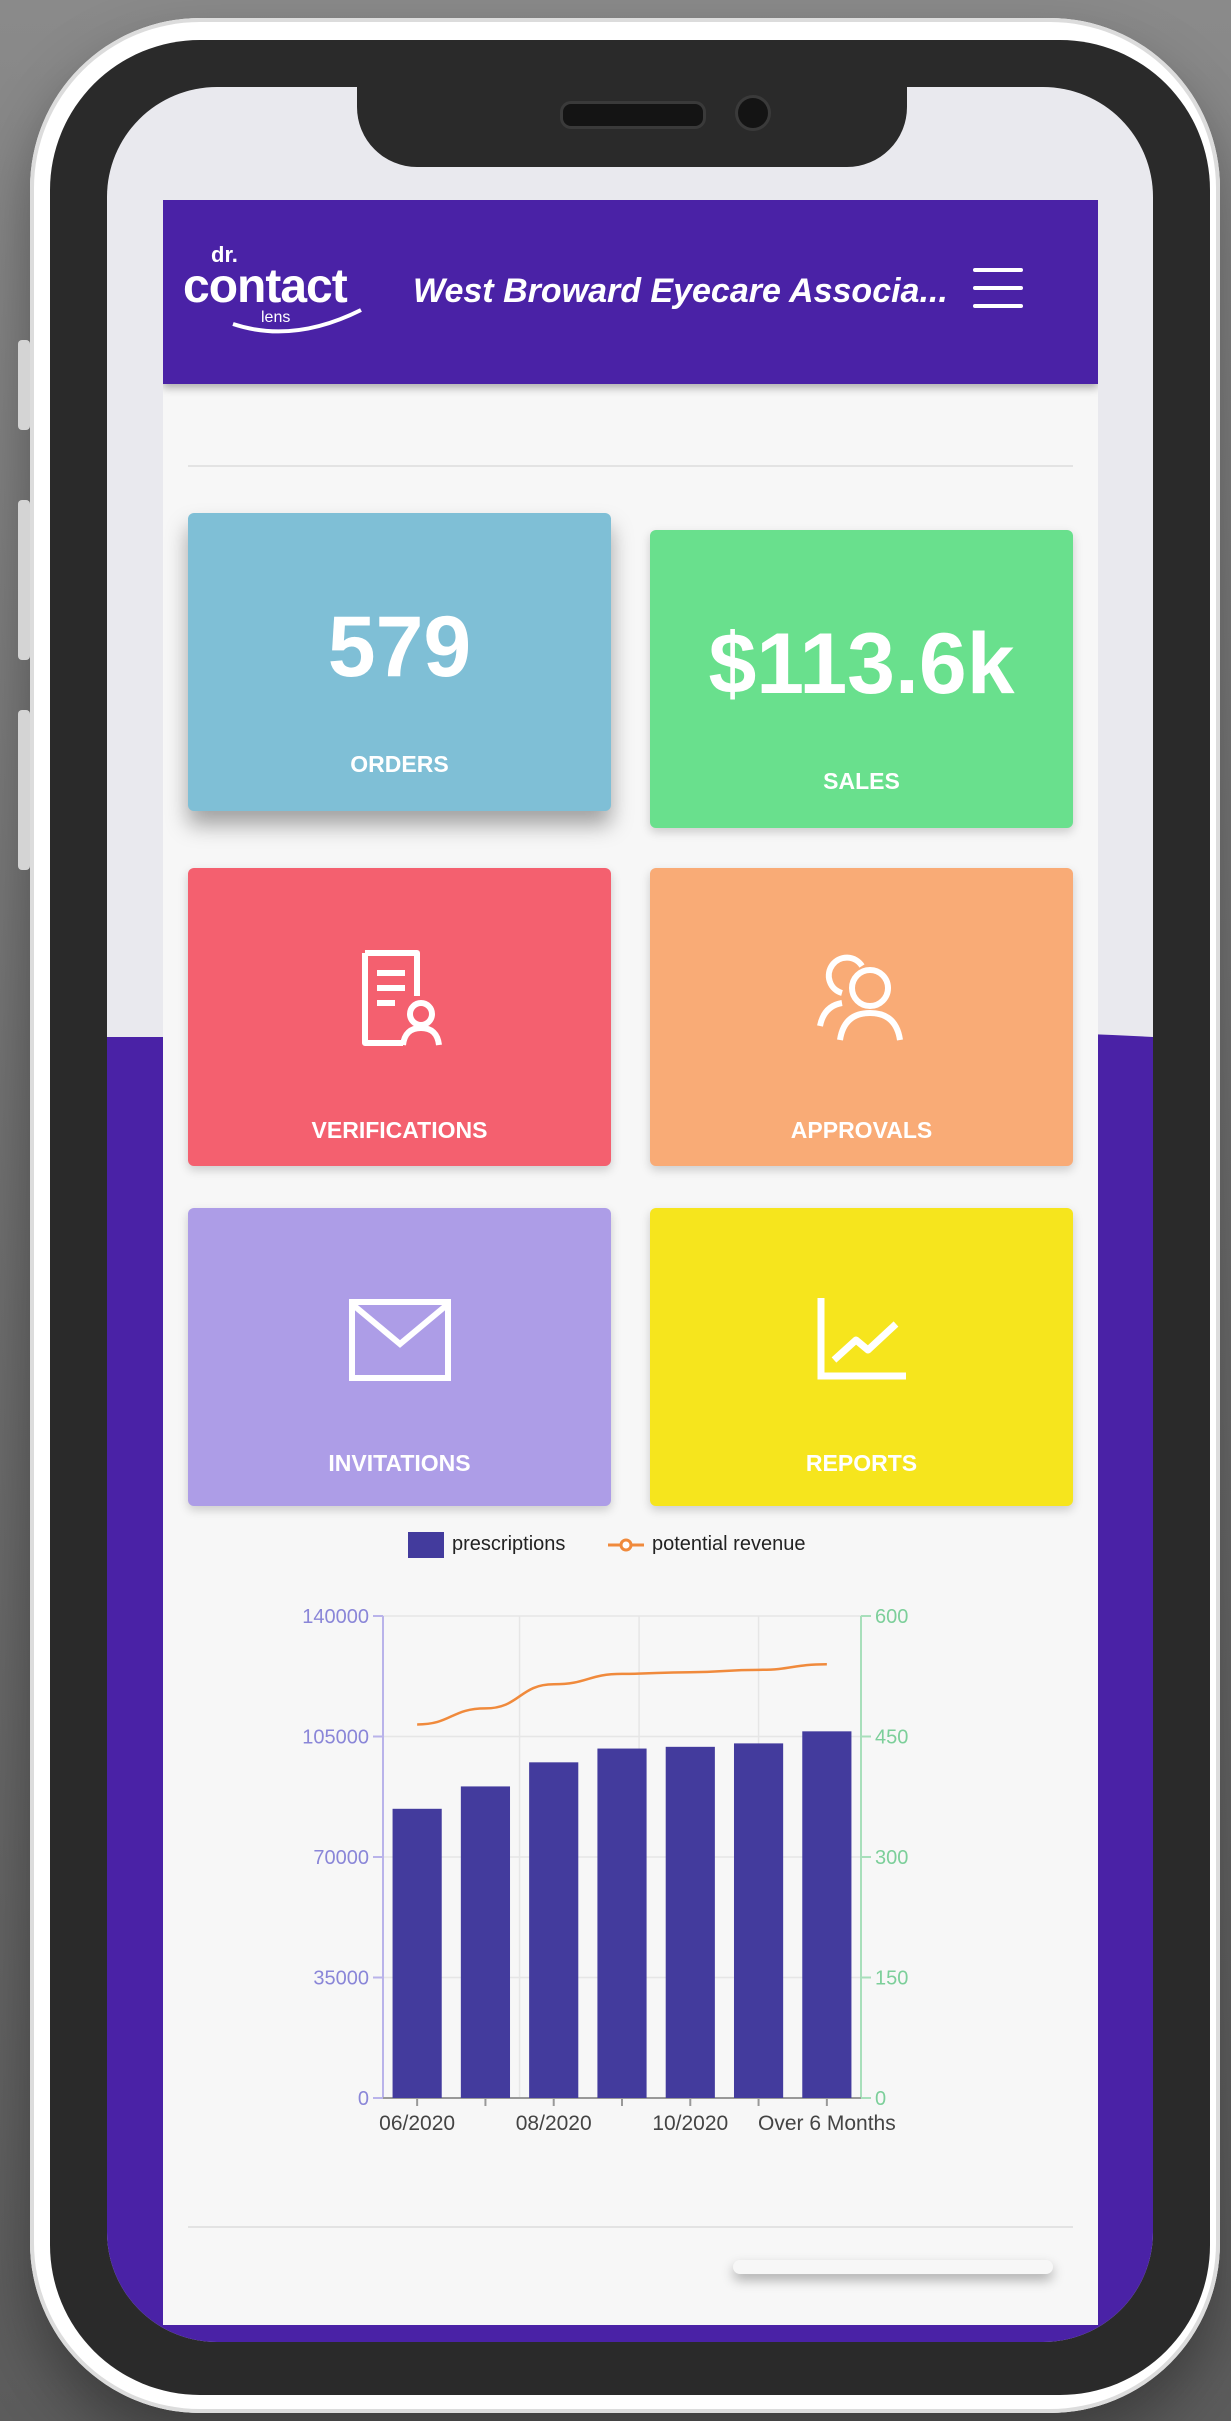 The image size is (1231, 2421). I want to click on y-right-tick-label: 450, so click(891, 1738).